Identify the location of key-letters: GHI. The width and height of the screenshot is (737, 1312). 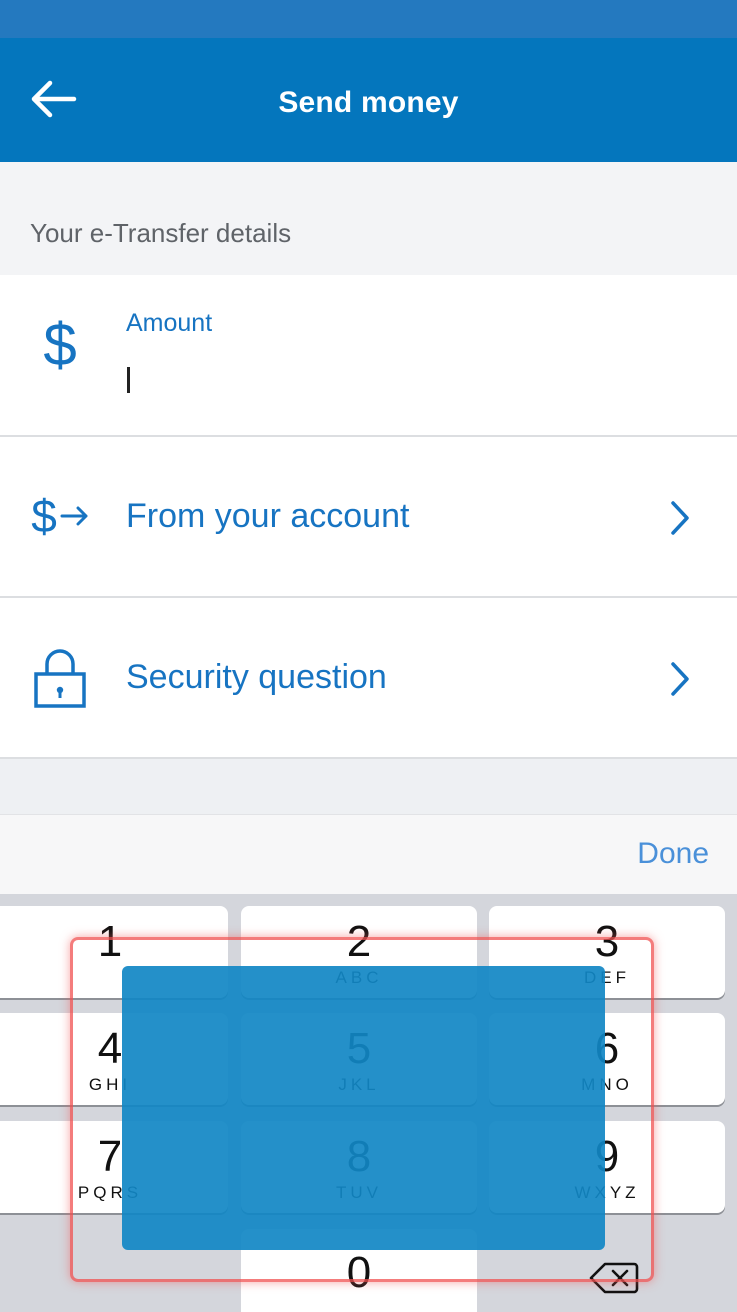
(110, 1084).